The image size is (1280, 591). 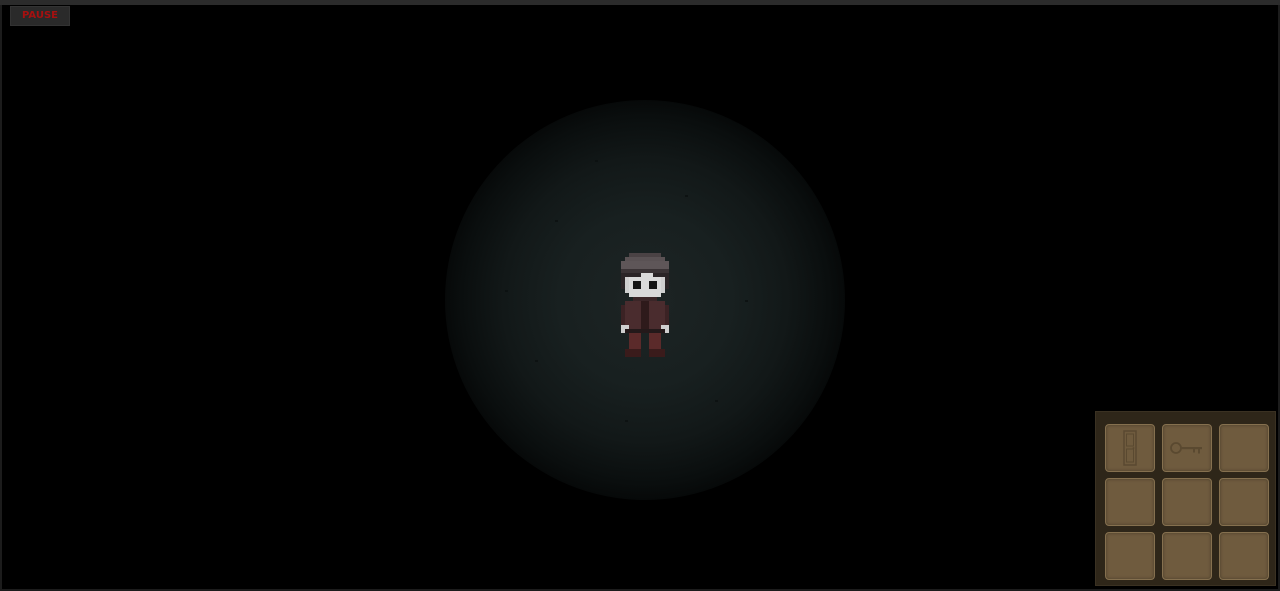 I want to click on key-icon, so click(x=1186, y=448).